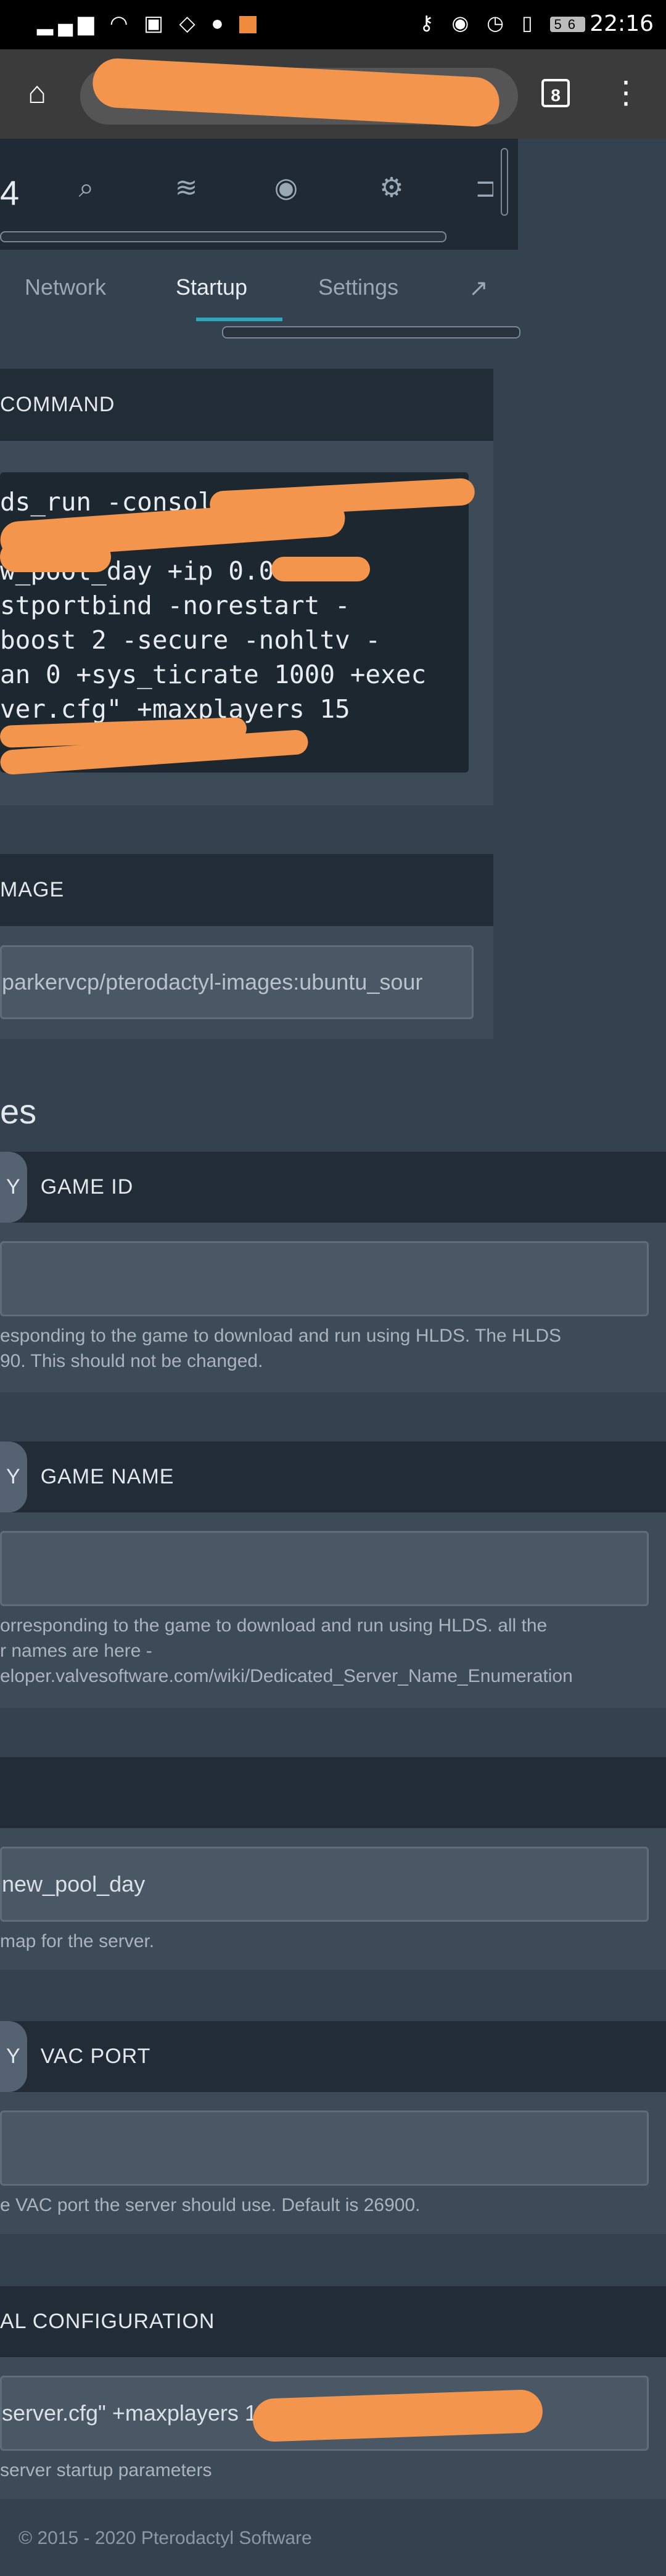 This screenshot has height=2576, width=666. I want to click on eye-icon: ◉, so click(463, 23).